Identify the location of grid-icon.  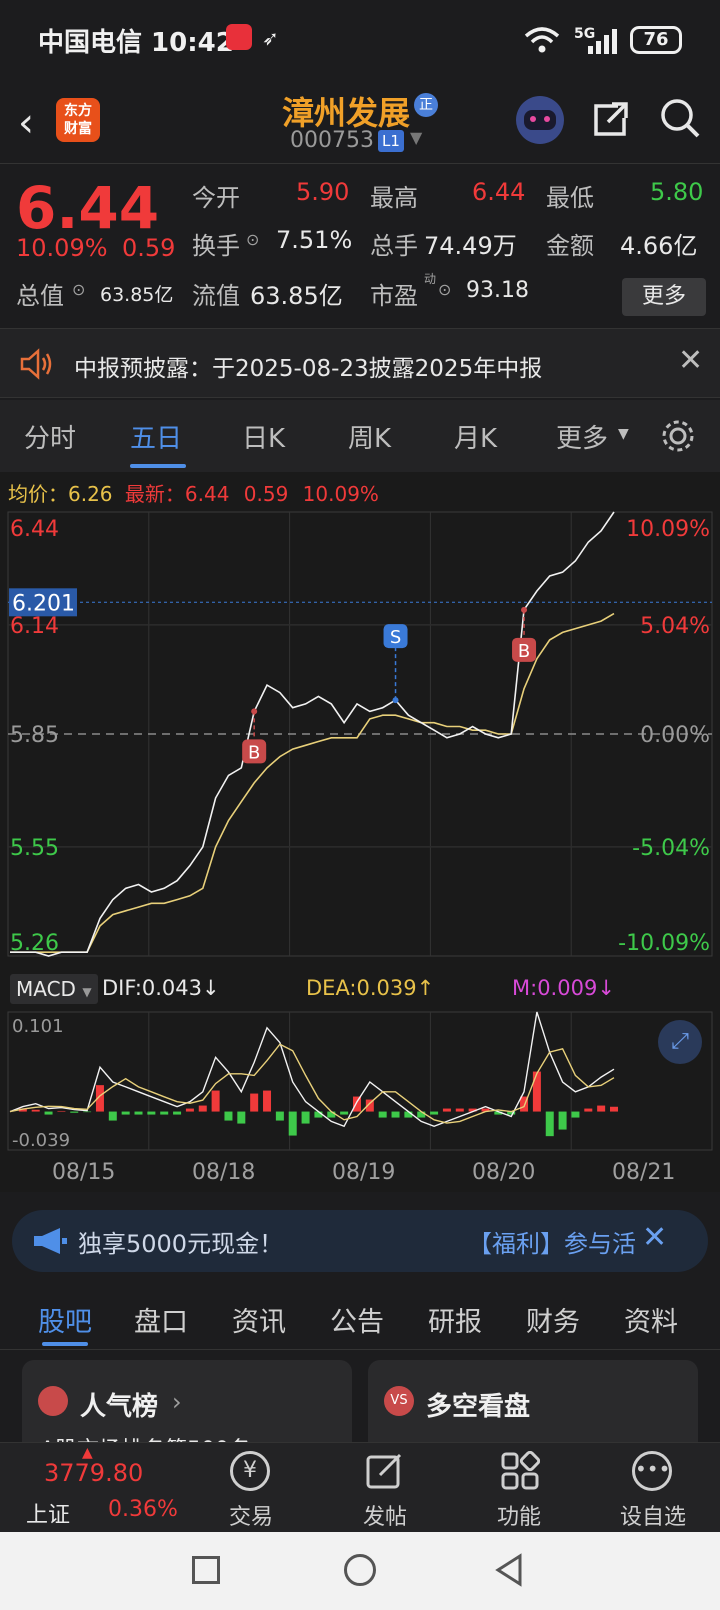
(520, 1470).